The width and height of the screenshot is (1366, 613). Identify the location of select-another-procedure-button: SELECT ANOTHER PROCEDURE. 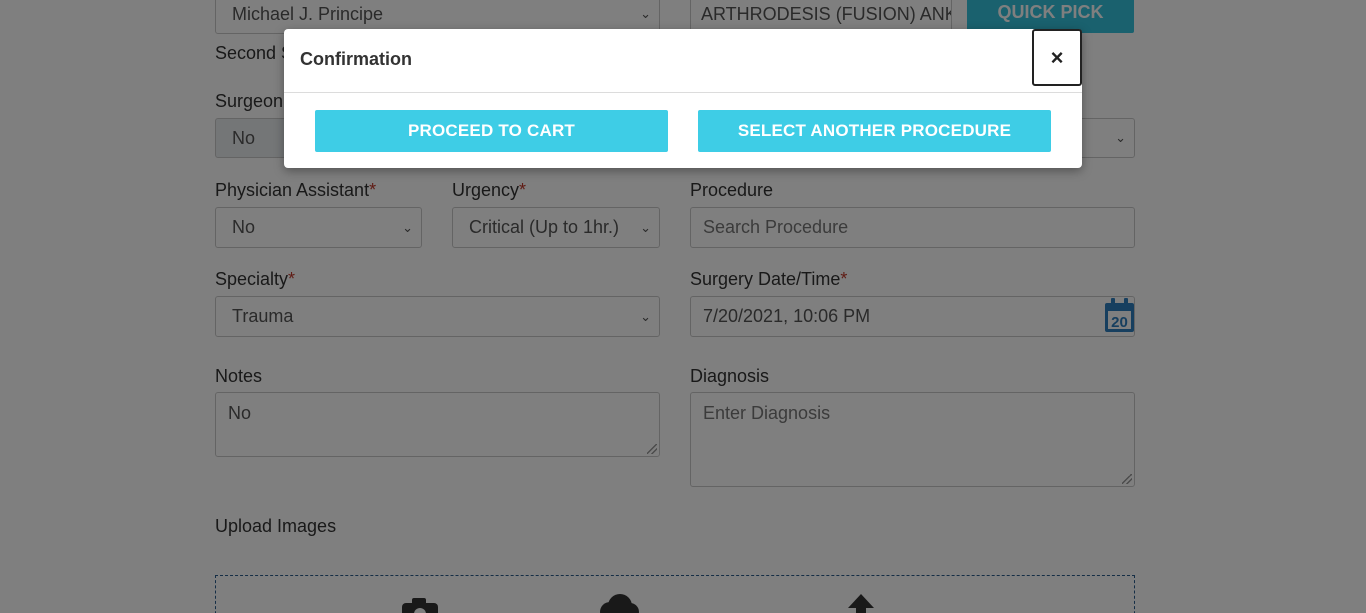
(874, 131).